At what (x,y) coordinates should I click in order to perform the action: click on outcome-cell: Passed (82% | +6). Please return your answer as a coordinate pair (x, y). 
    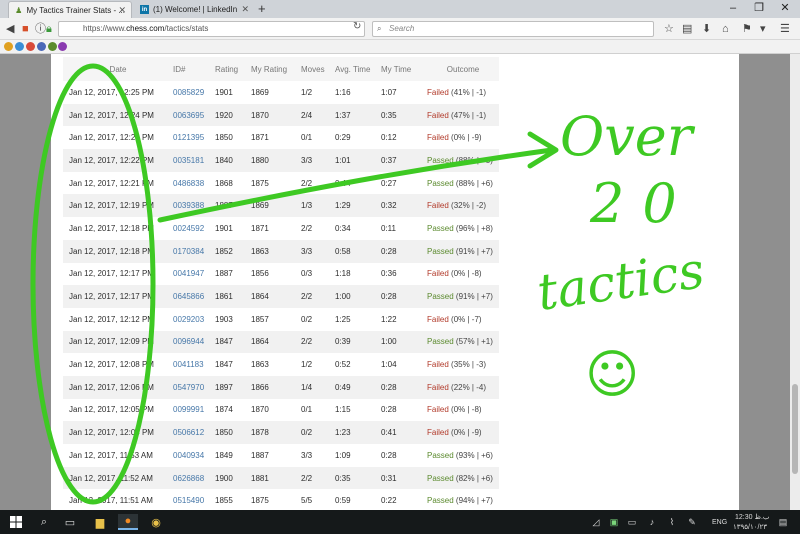
    Looking at the image, I should click on (460, 478).